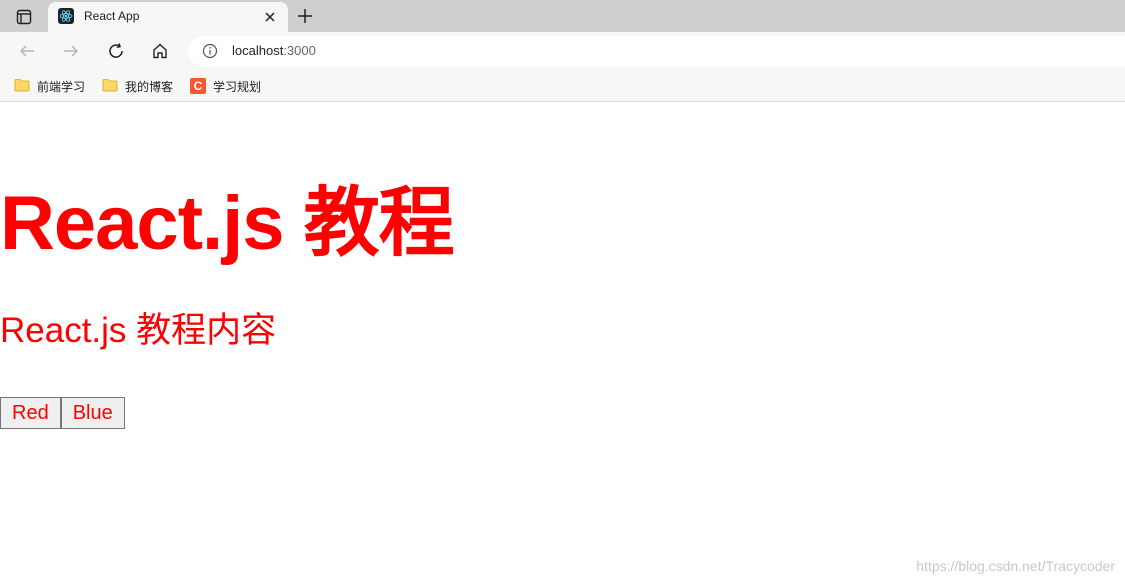 This screenshot has width=1125, height=582. What do you see at coordinates (227, 223) in the screenshot?
I see `page-title: React.js 教程` at bounding box center [227, 223].